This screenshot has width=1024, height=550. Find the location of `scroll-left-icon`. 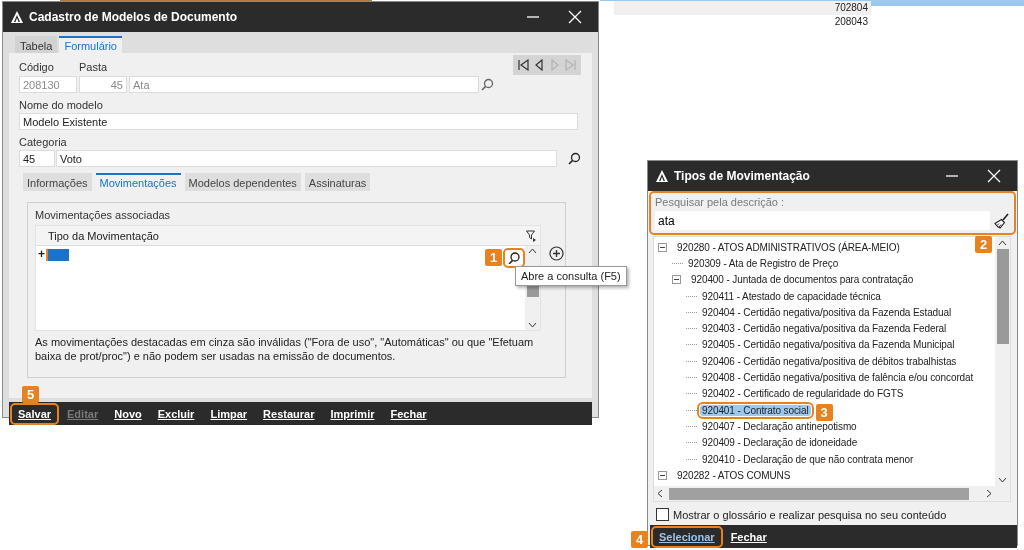

scroll-left-icon is located at coordinates (660, 493).